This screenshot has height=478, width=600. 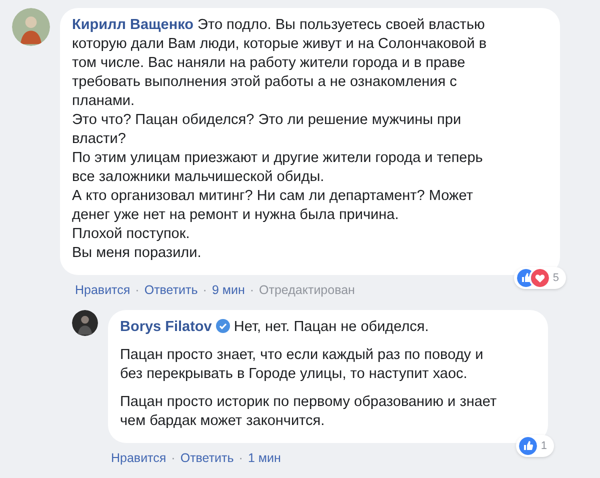 What do you see at coordinates (228, 290) in the screenshot?
I see `timestamp: 9 мин` at bounding box center [228, 290].